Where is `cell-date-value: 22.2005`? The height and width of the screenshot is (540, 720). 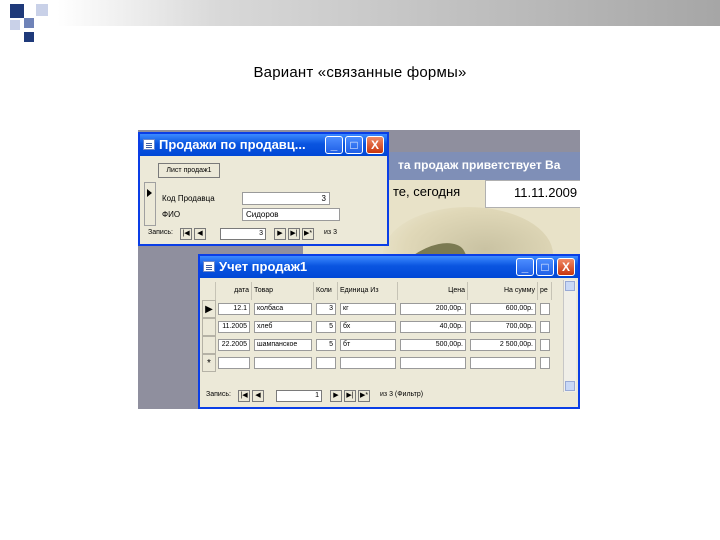
cell-date-value: 22.2005 is located at coordinates (234, 345).